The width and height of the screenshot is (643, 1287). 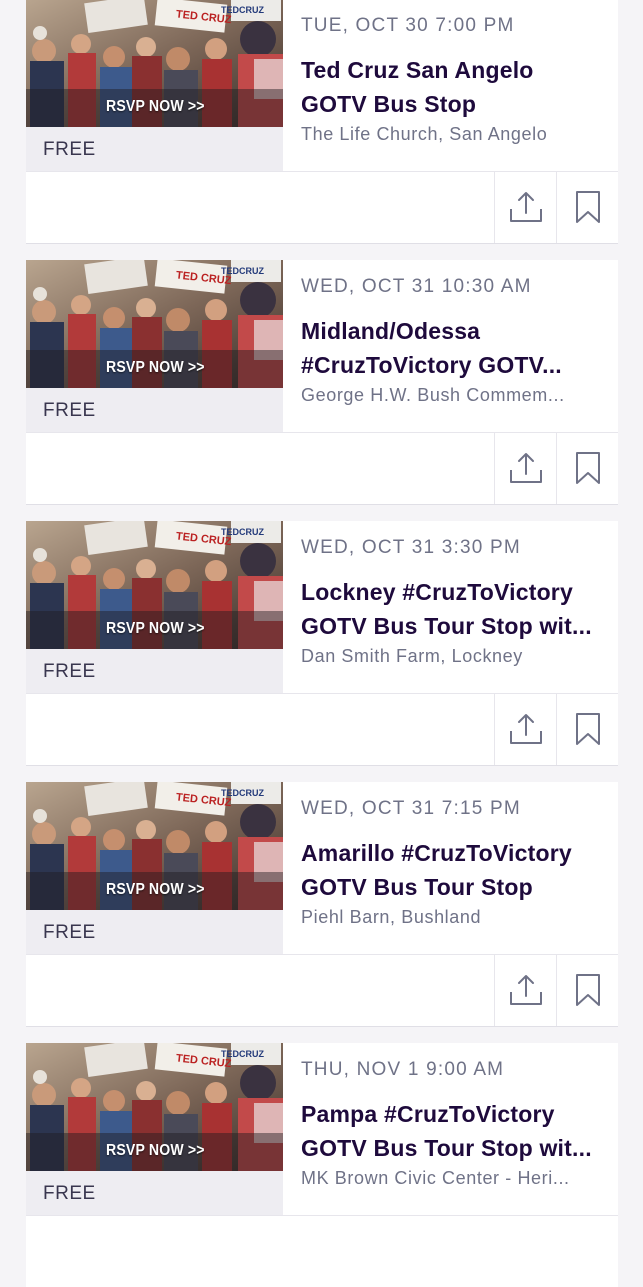 What do you see at coordinates (424, 134) in the screenshot?
I see `event-venue: The Life Church, San Angelo` at bounding box center [424, 134].